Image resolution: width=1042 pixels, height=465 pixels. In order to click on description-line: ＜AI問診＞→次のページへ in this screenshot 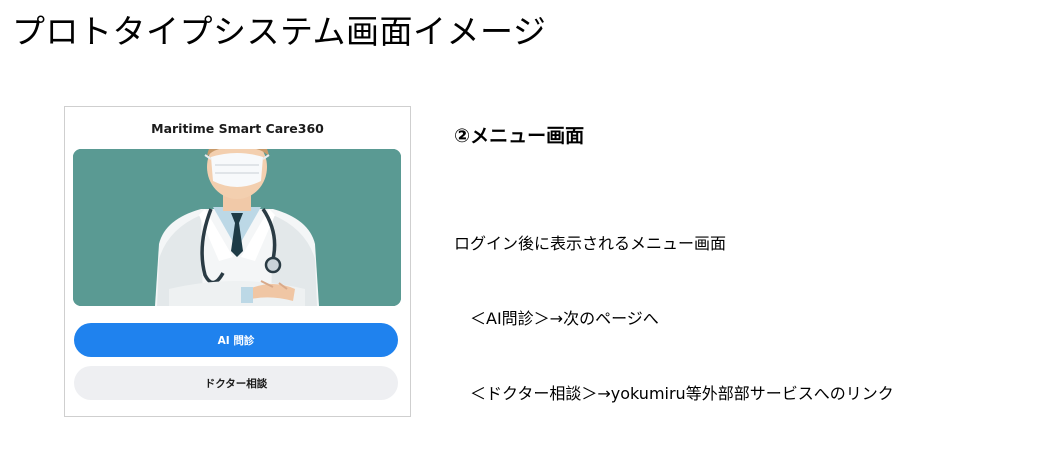, I will do `click(556, 318)`.